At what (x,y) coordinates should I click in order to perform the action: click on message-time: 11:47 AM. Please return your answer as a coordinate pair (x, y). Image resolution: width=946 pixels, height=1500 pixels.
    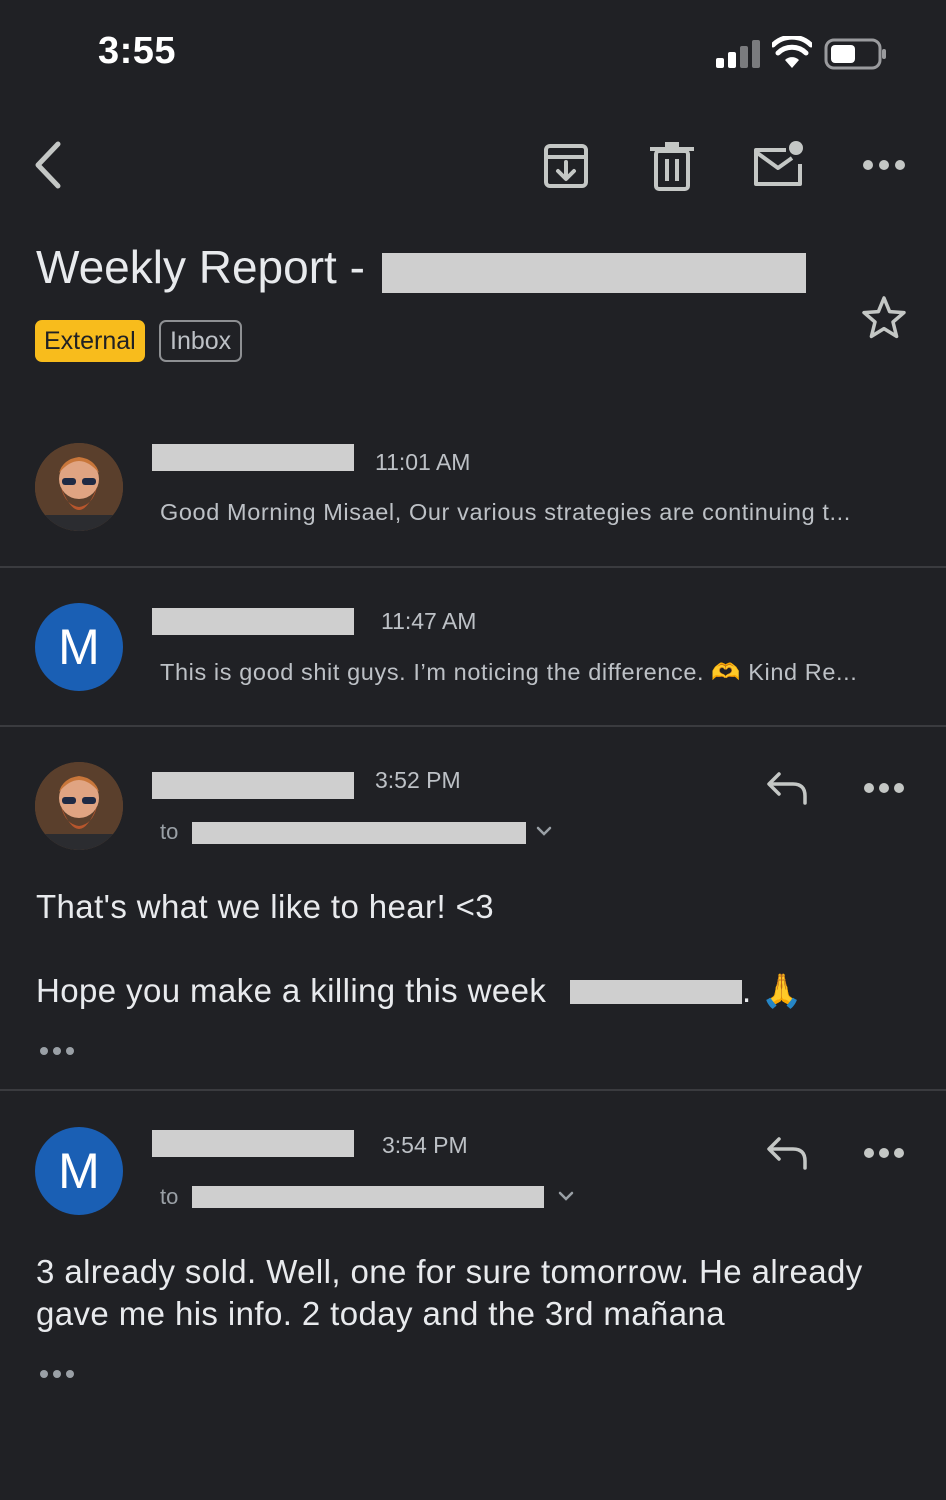
    Looking at the image, I should click on (429, 621).